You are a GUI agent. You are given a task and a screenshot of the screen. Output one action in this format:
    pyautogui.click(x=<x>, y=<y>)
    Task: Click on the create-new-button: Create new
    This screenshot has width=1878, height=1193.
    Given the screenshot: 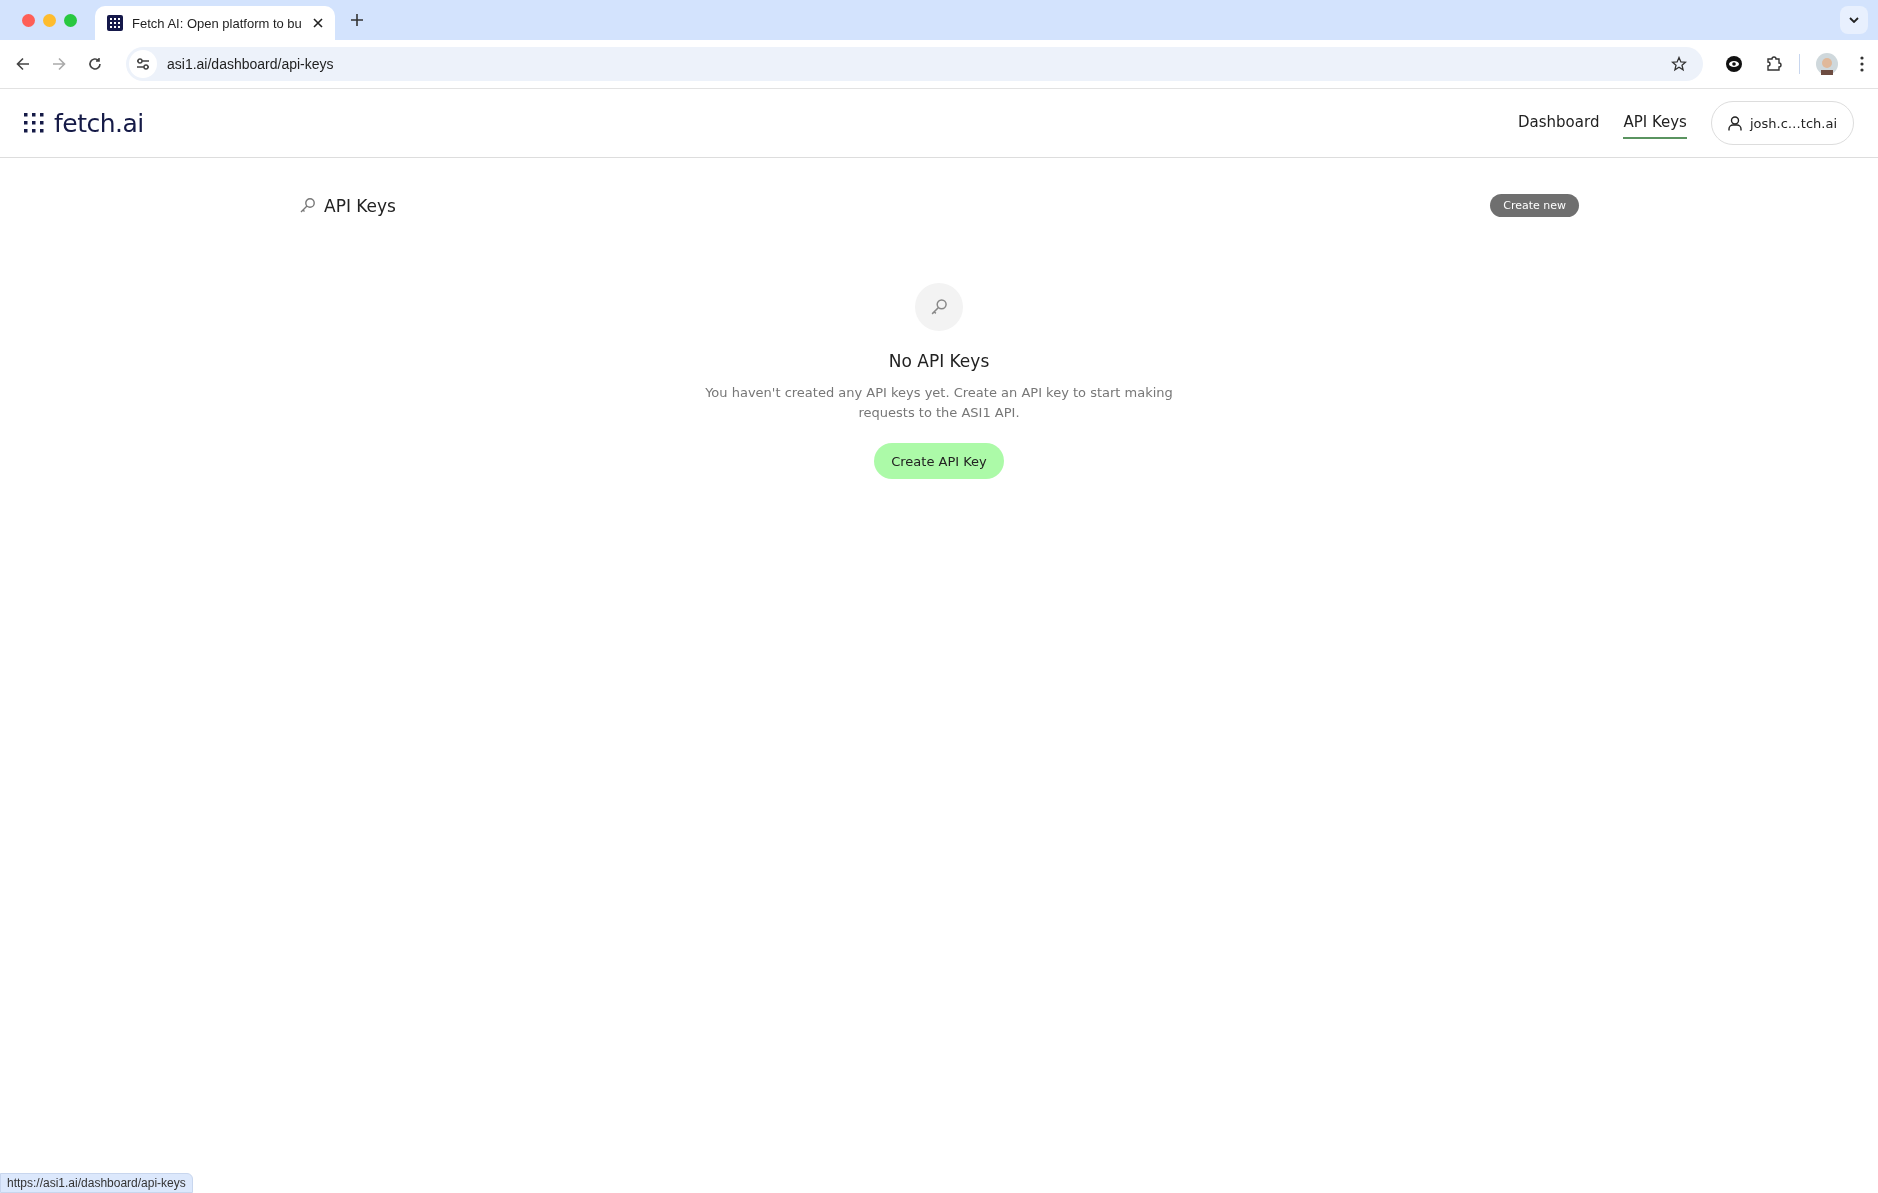 What is the action you would take?
    pyautogui.click(x=1534, y=205)
    